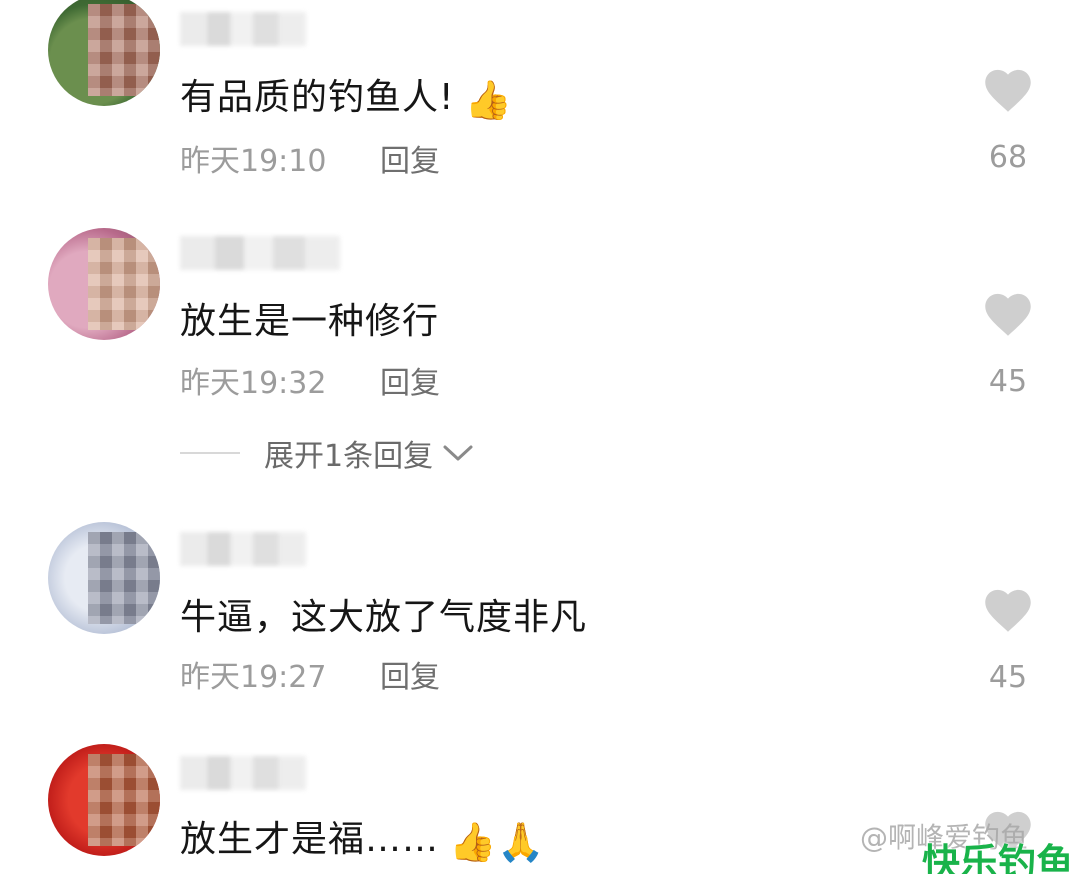  I want to click on comment-time: 昨天19:27, so click(253, 677).